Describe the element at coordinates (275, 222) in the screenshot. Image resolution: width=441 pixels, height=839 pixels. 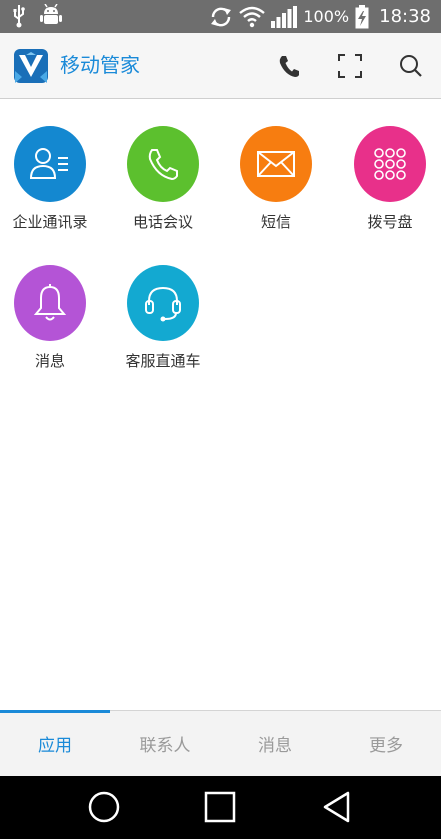
I see `app-label: 短信` at that location.